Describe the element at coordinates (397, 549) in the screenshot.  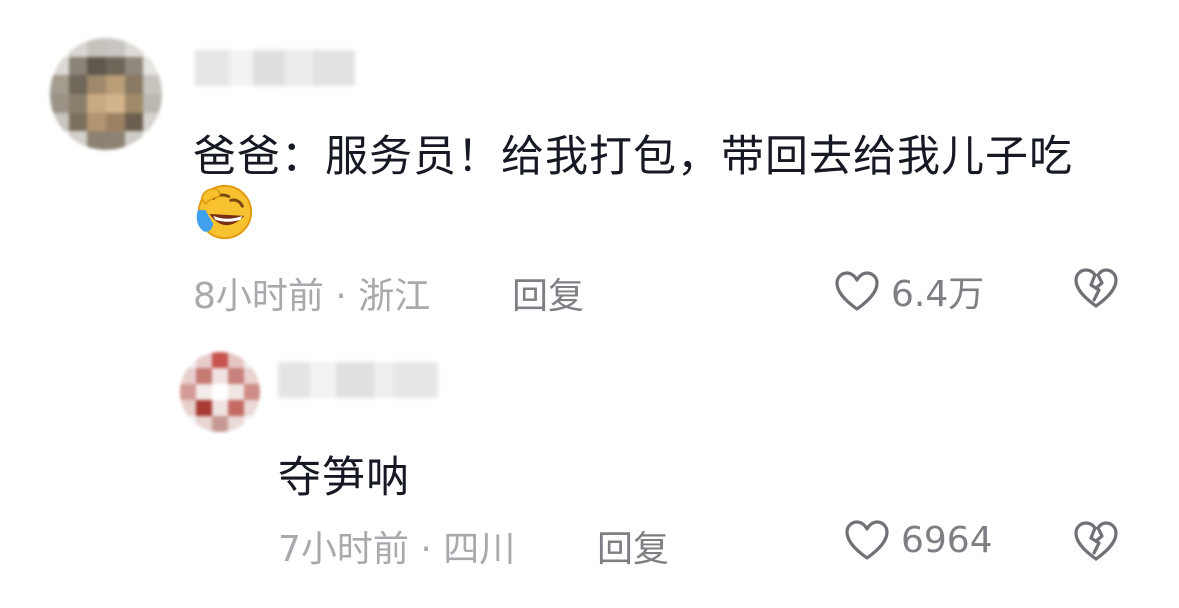
I see `timestamp-location: 7小时前 · 四川` at that location.